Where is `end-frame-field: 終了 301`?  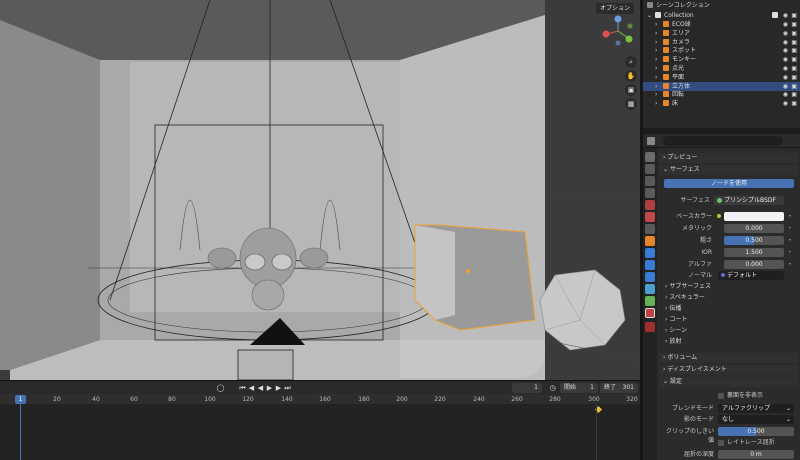
end-frame-field: 終了 301 is located at coordinates (619, 388).